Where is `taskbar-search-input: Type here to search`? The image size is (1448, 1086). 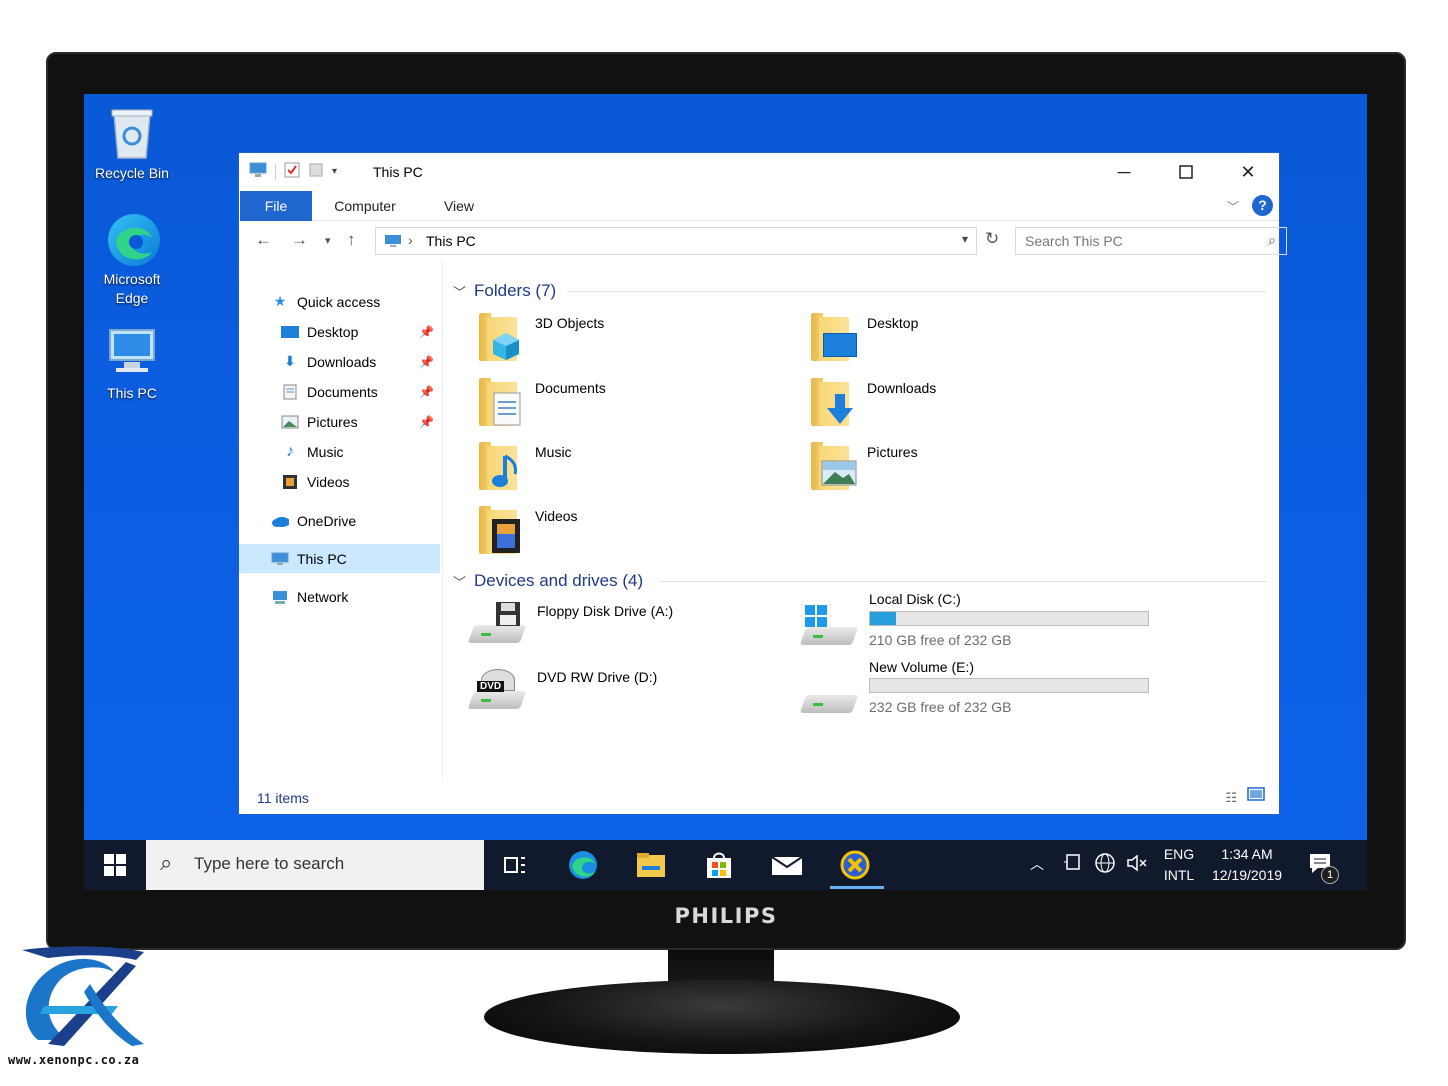
taskbar-search-input: Type here to search is located at coordinates (269, 864).